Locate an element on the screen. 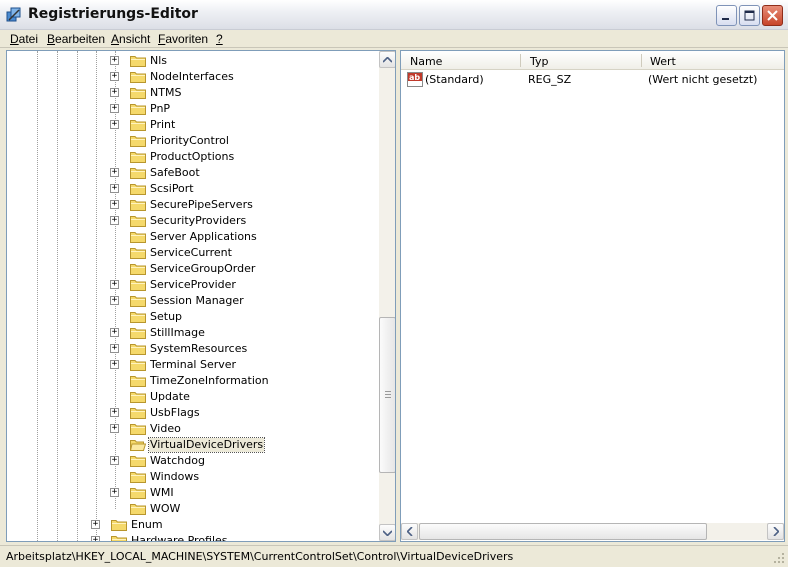  scroll-left-button is located at coordinates (409, 531).